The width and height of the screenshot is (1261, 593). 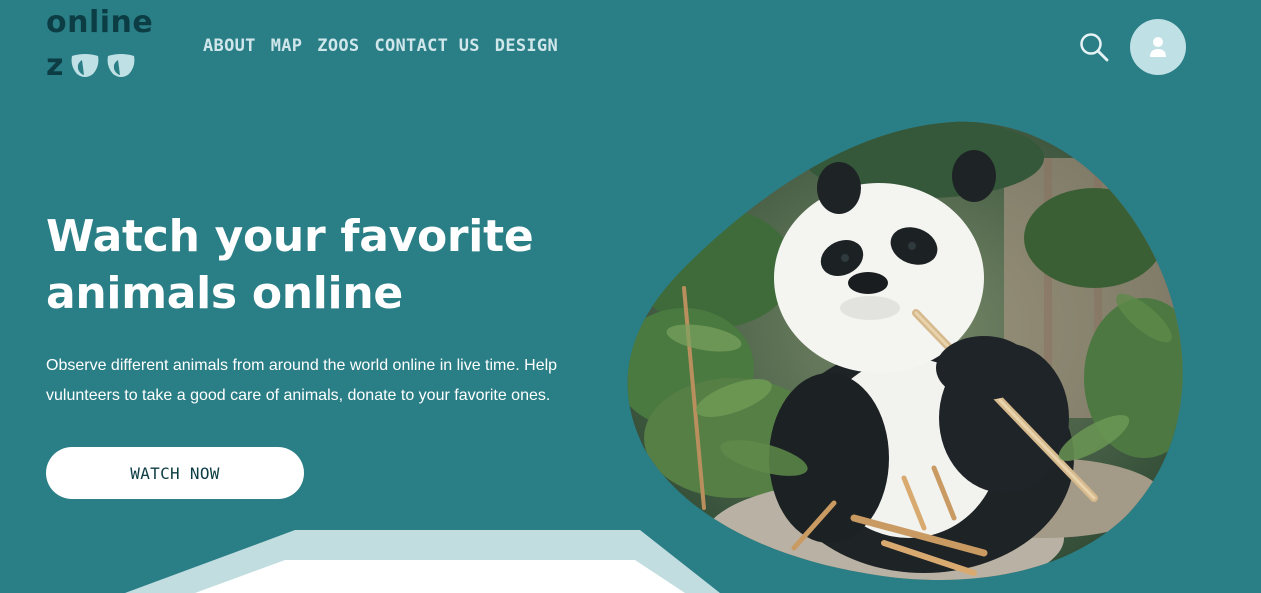 I want to click on user-avatar-button, so click(x=1158, y=47).